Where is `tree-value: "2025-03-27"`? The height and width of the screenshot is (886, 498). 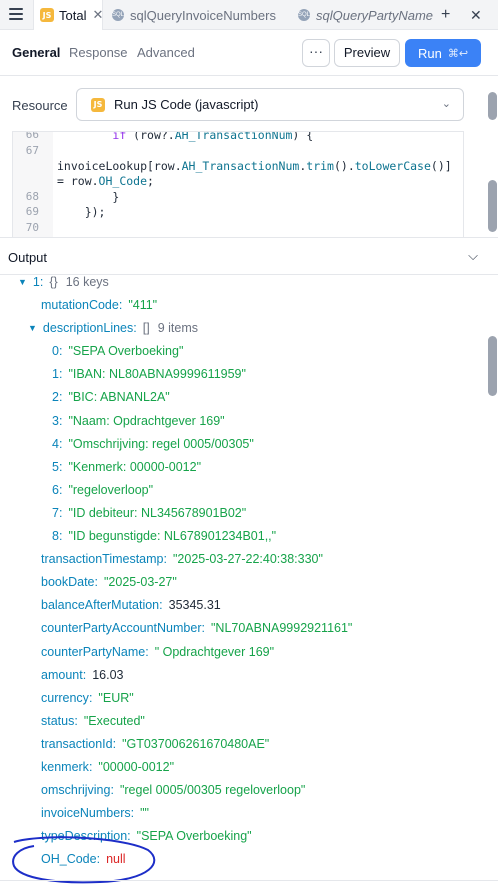
tree-value: "2025-03-27" is located at coordinates (140, 582).